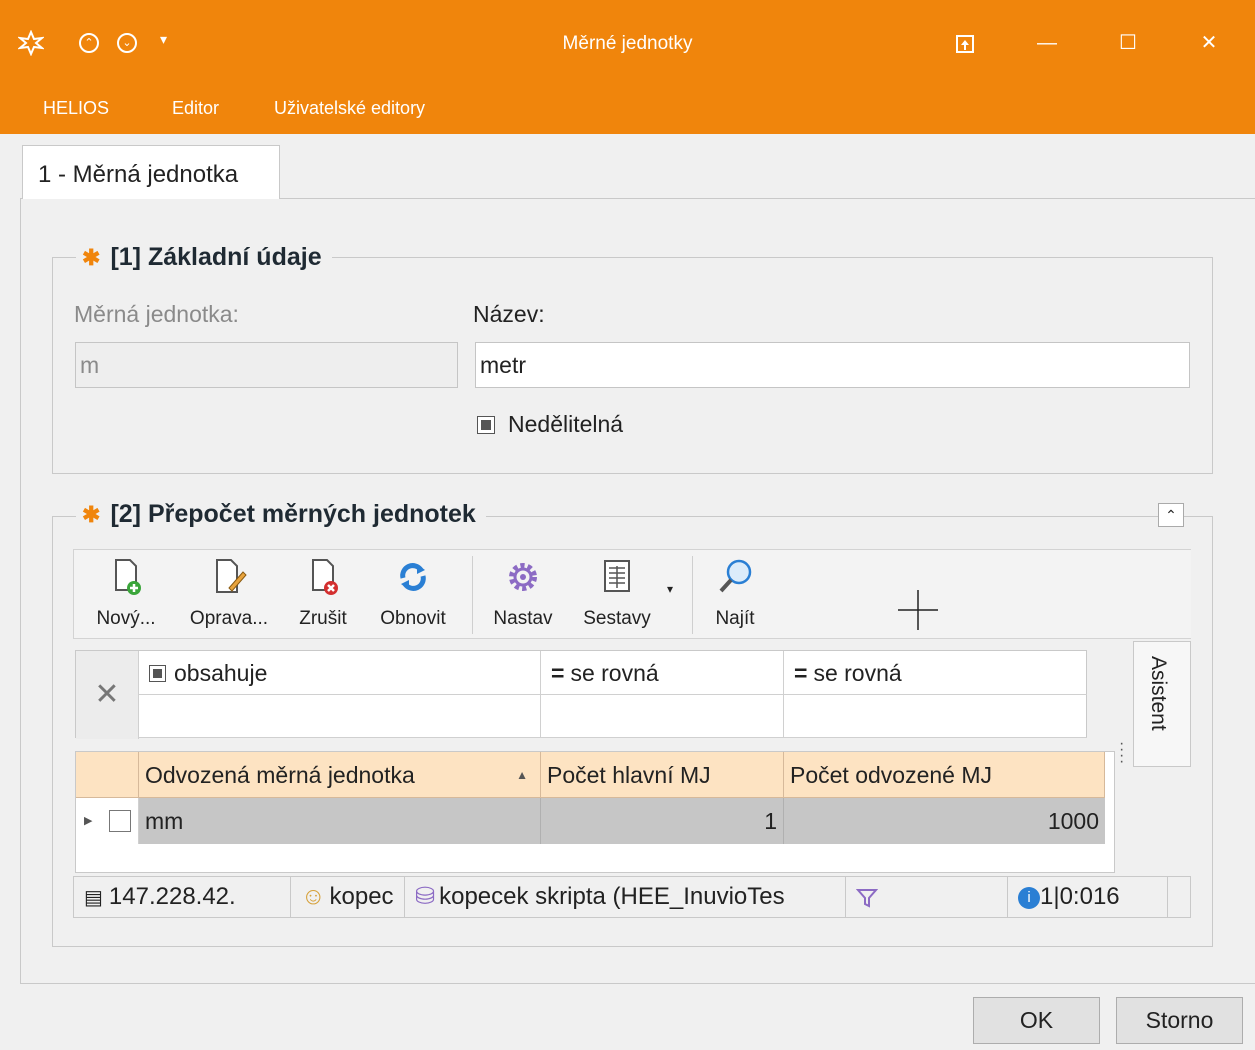 This screenshot has height=1050, width=1255. Describe the element at coordinates (340, 821) in the screenshot. I see `cell-derived-unit: mm` at that location.